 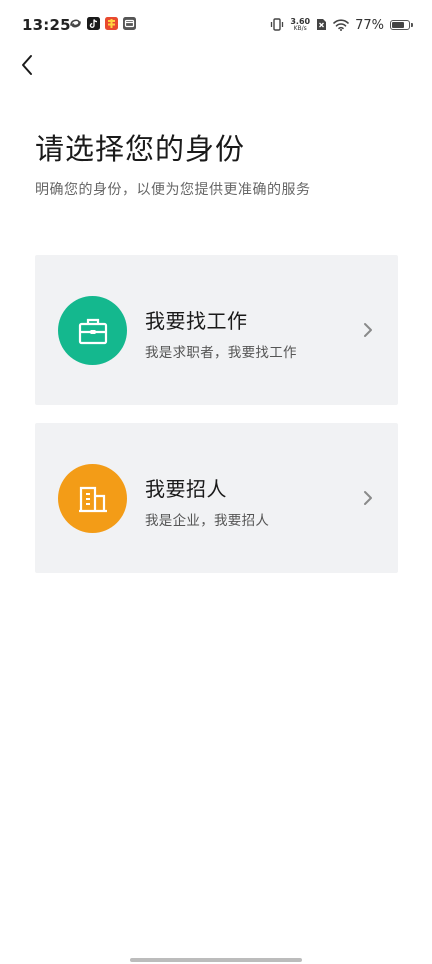 What do you see at coordinates (111, 23) in the screenshot?
I see `red-app-icon` at bounding box center [111, 23].